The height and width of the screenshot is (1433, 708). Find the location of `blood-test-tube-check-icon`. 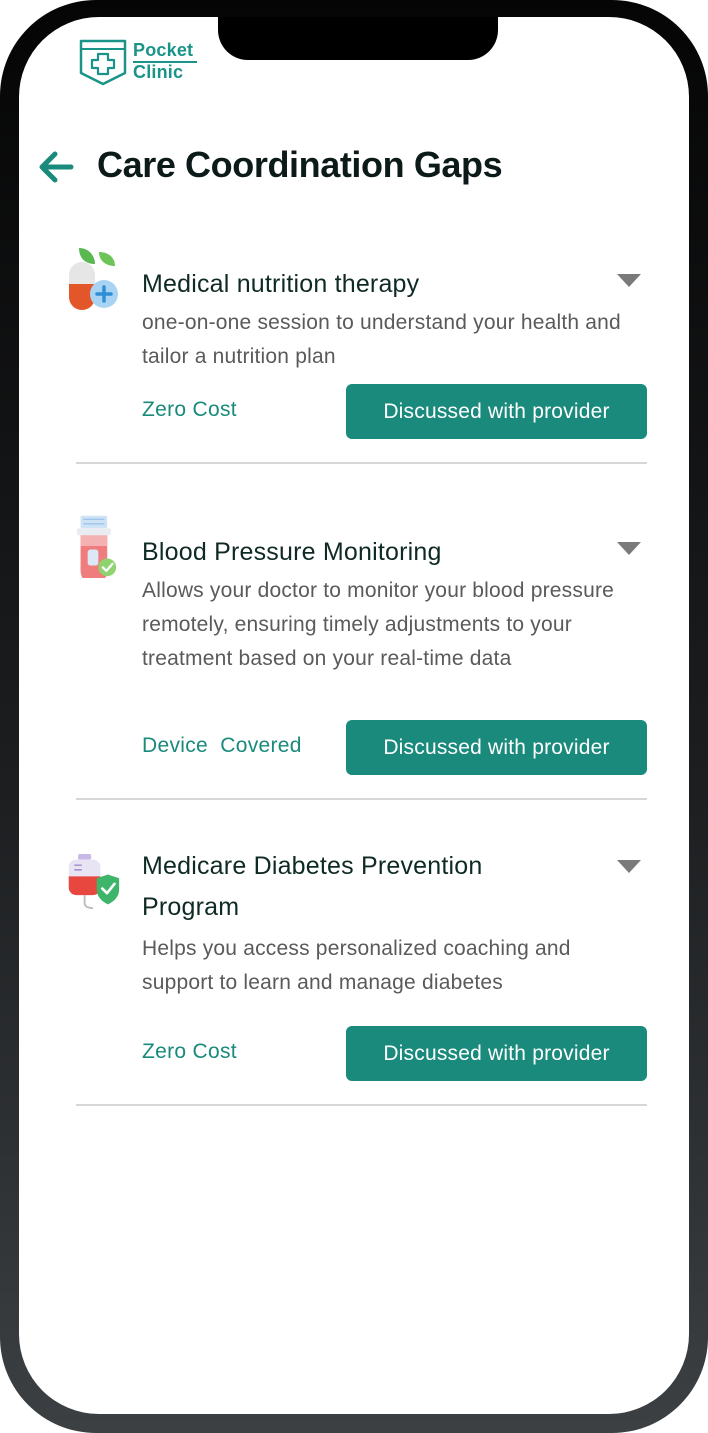

blood-test-tube-check-icon is located at coordinates (97, 546).